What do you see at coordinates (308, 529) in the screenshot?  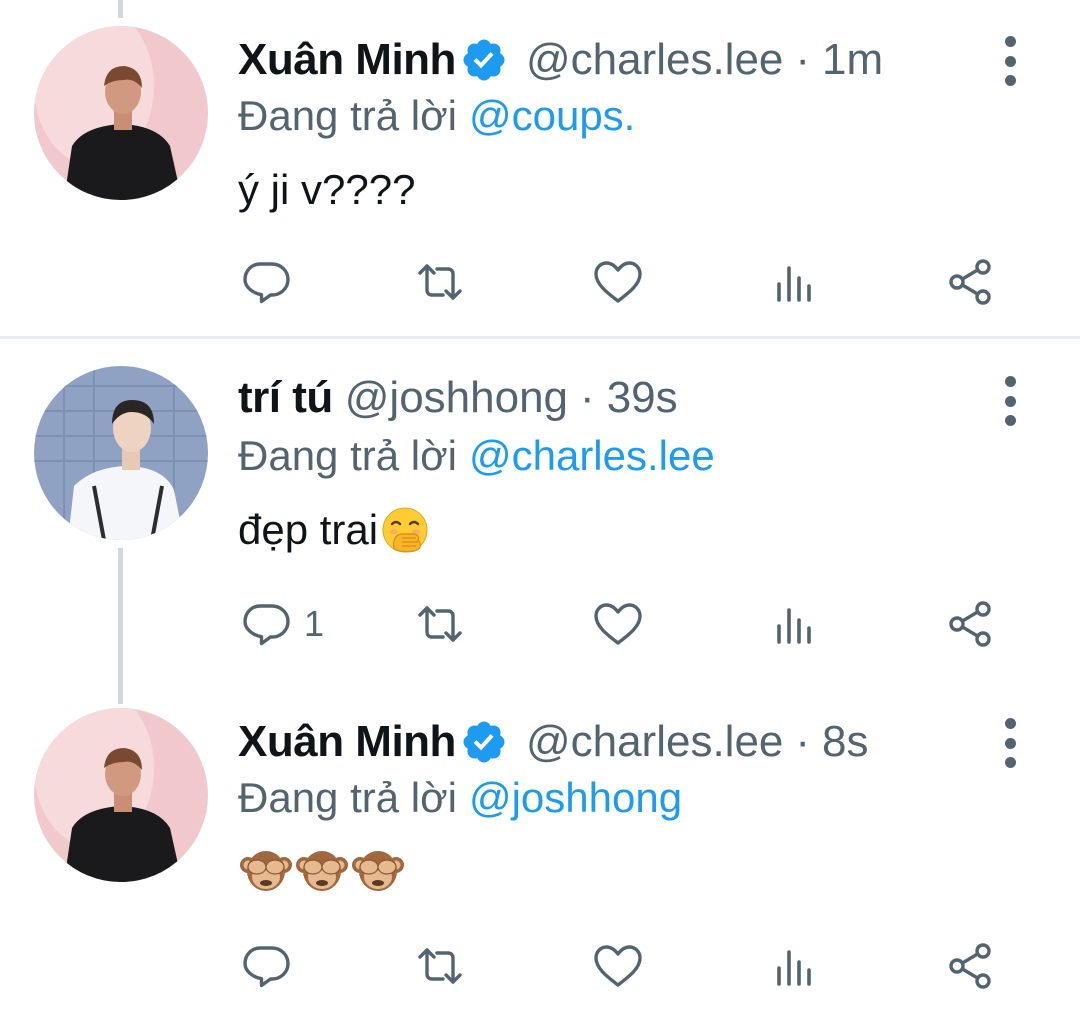 I see `tweet-text: đẹp trai` at bounding box center [308, 529].